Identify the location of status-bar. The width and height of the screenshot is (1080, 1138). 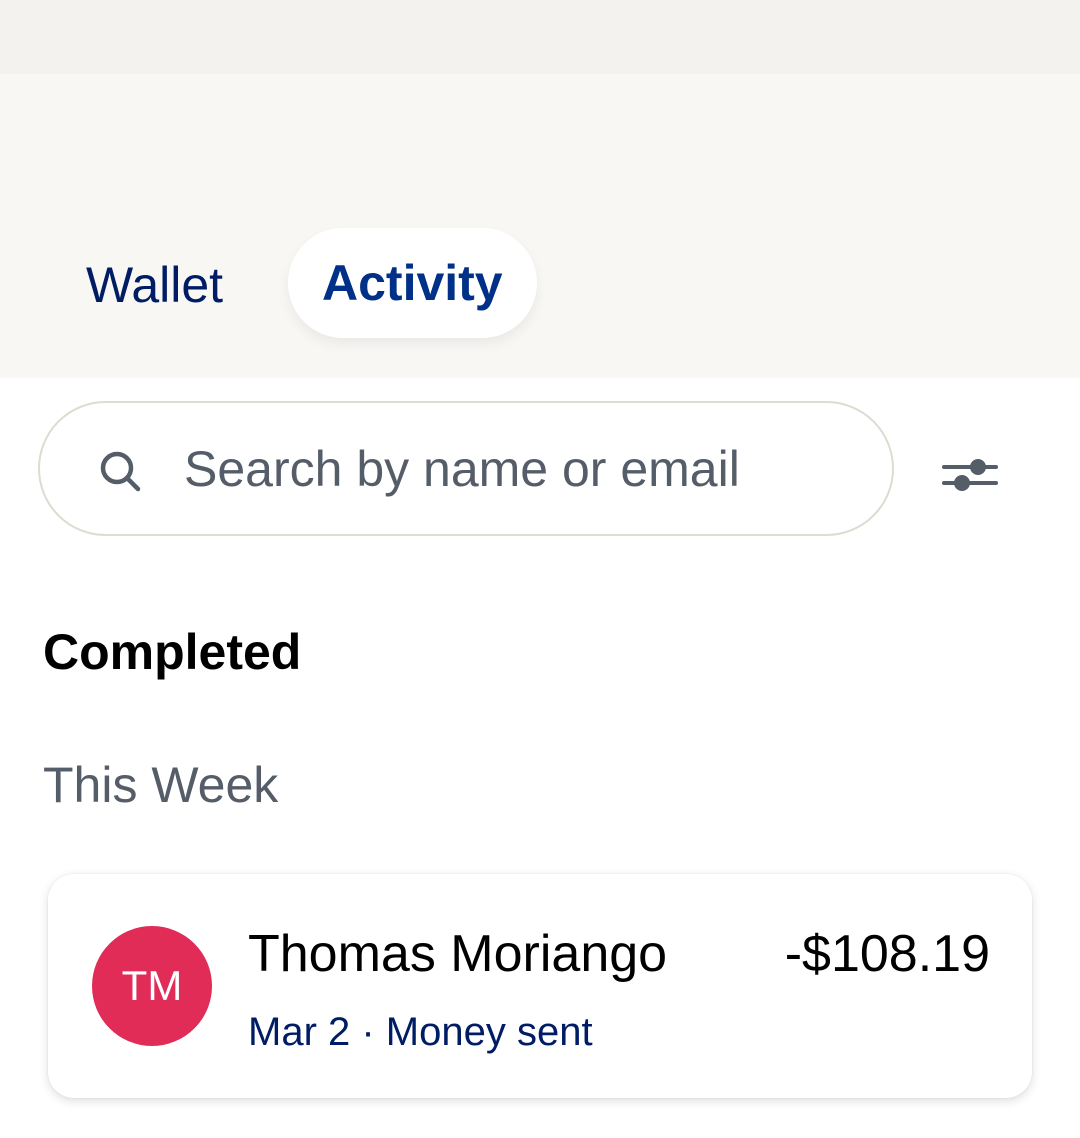
(540, 37).